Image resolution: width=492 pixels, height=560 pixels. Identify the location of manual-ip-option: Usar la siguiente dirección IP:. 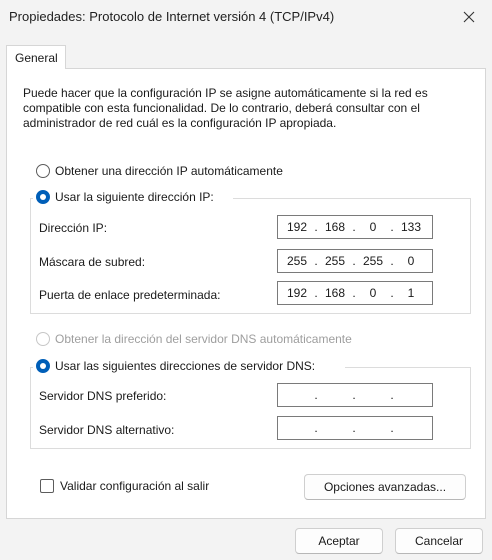
(125, 197).